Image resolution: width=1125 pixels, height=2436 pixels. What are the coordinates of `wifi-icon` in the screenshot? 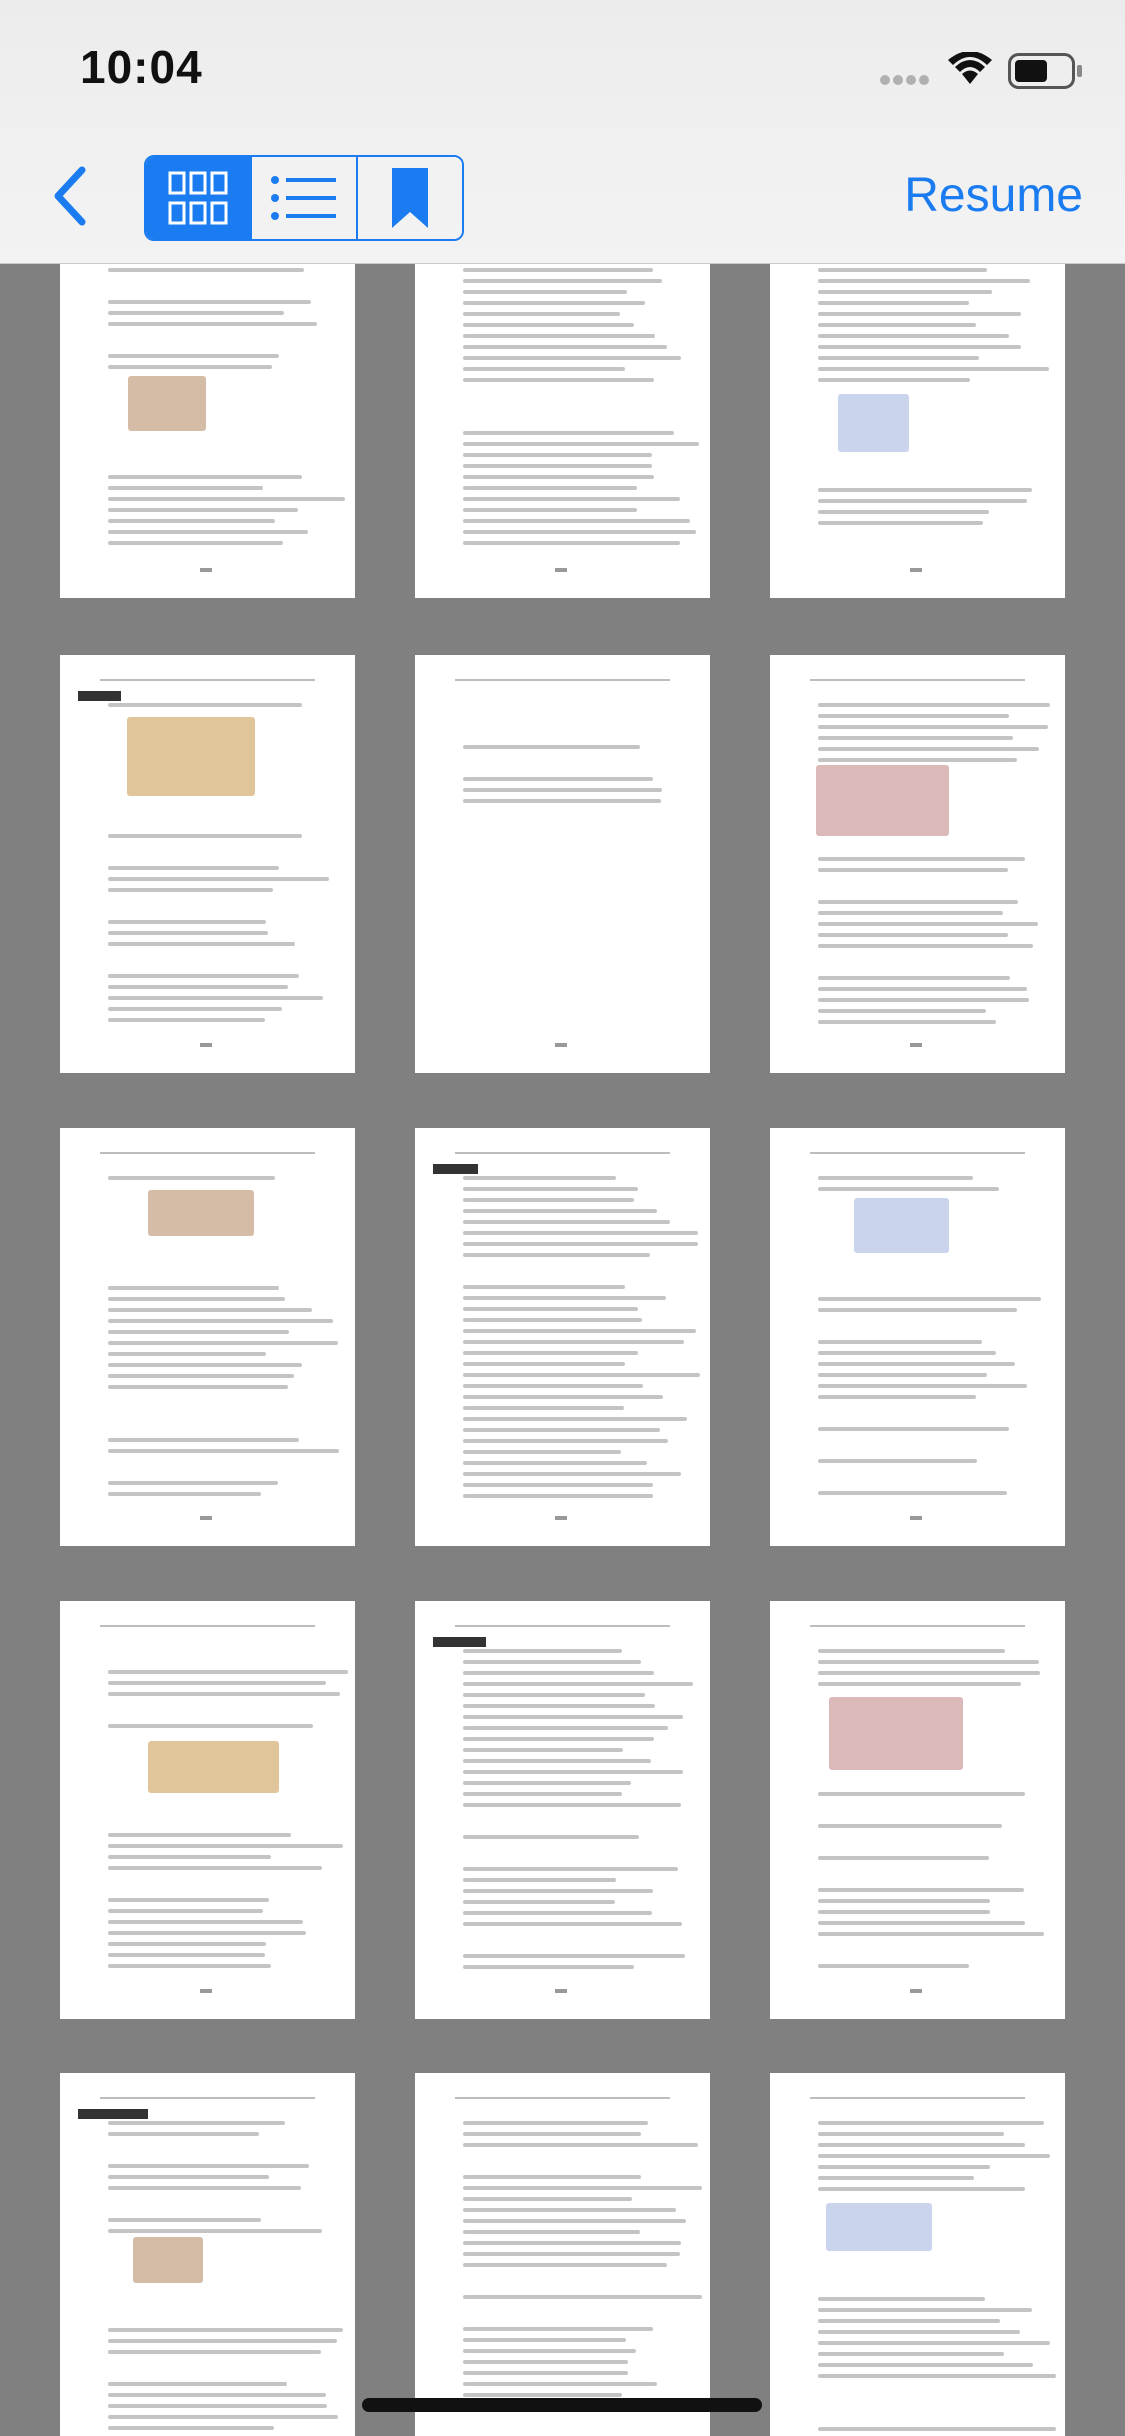 It's located at (970, 68).